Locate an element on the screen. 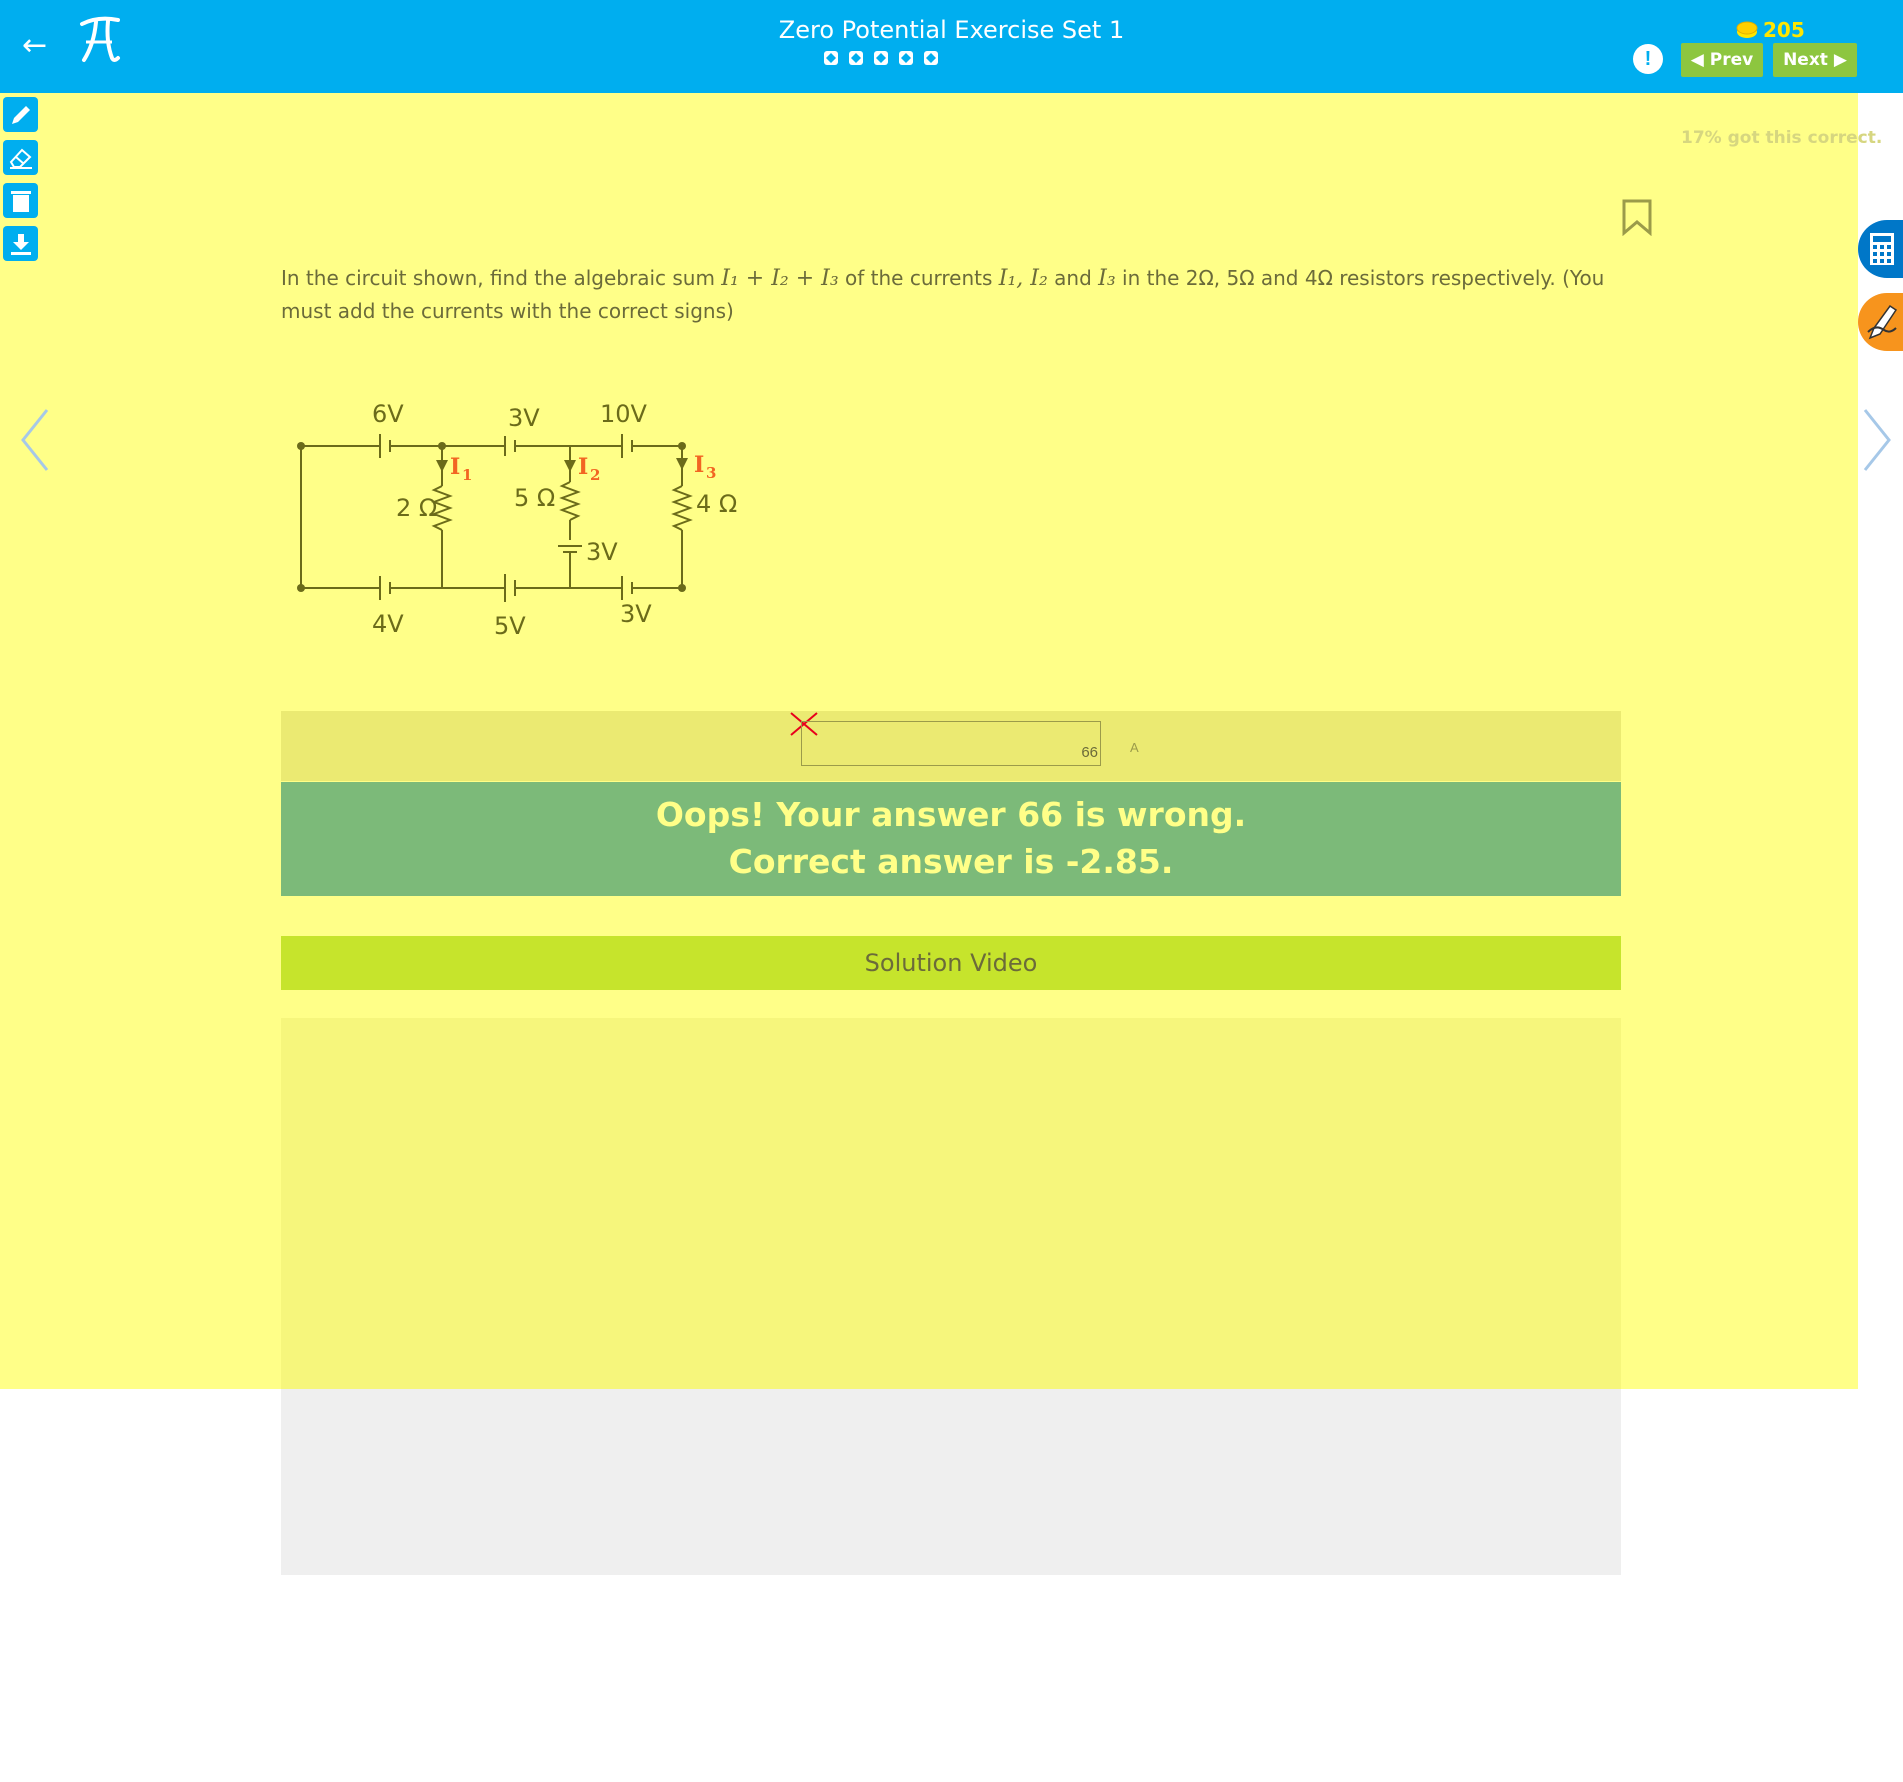  drawing-toolbar is located at coordinates (20, 179).